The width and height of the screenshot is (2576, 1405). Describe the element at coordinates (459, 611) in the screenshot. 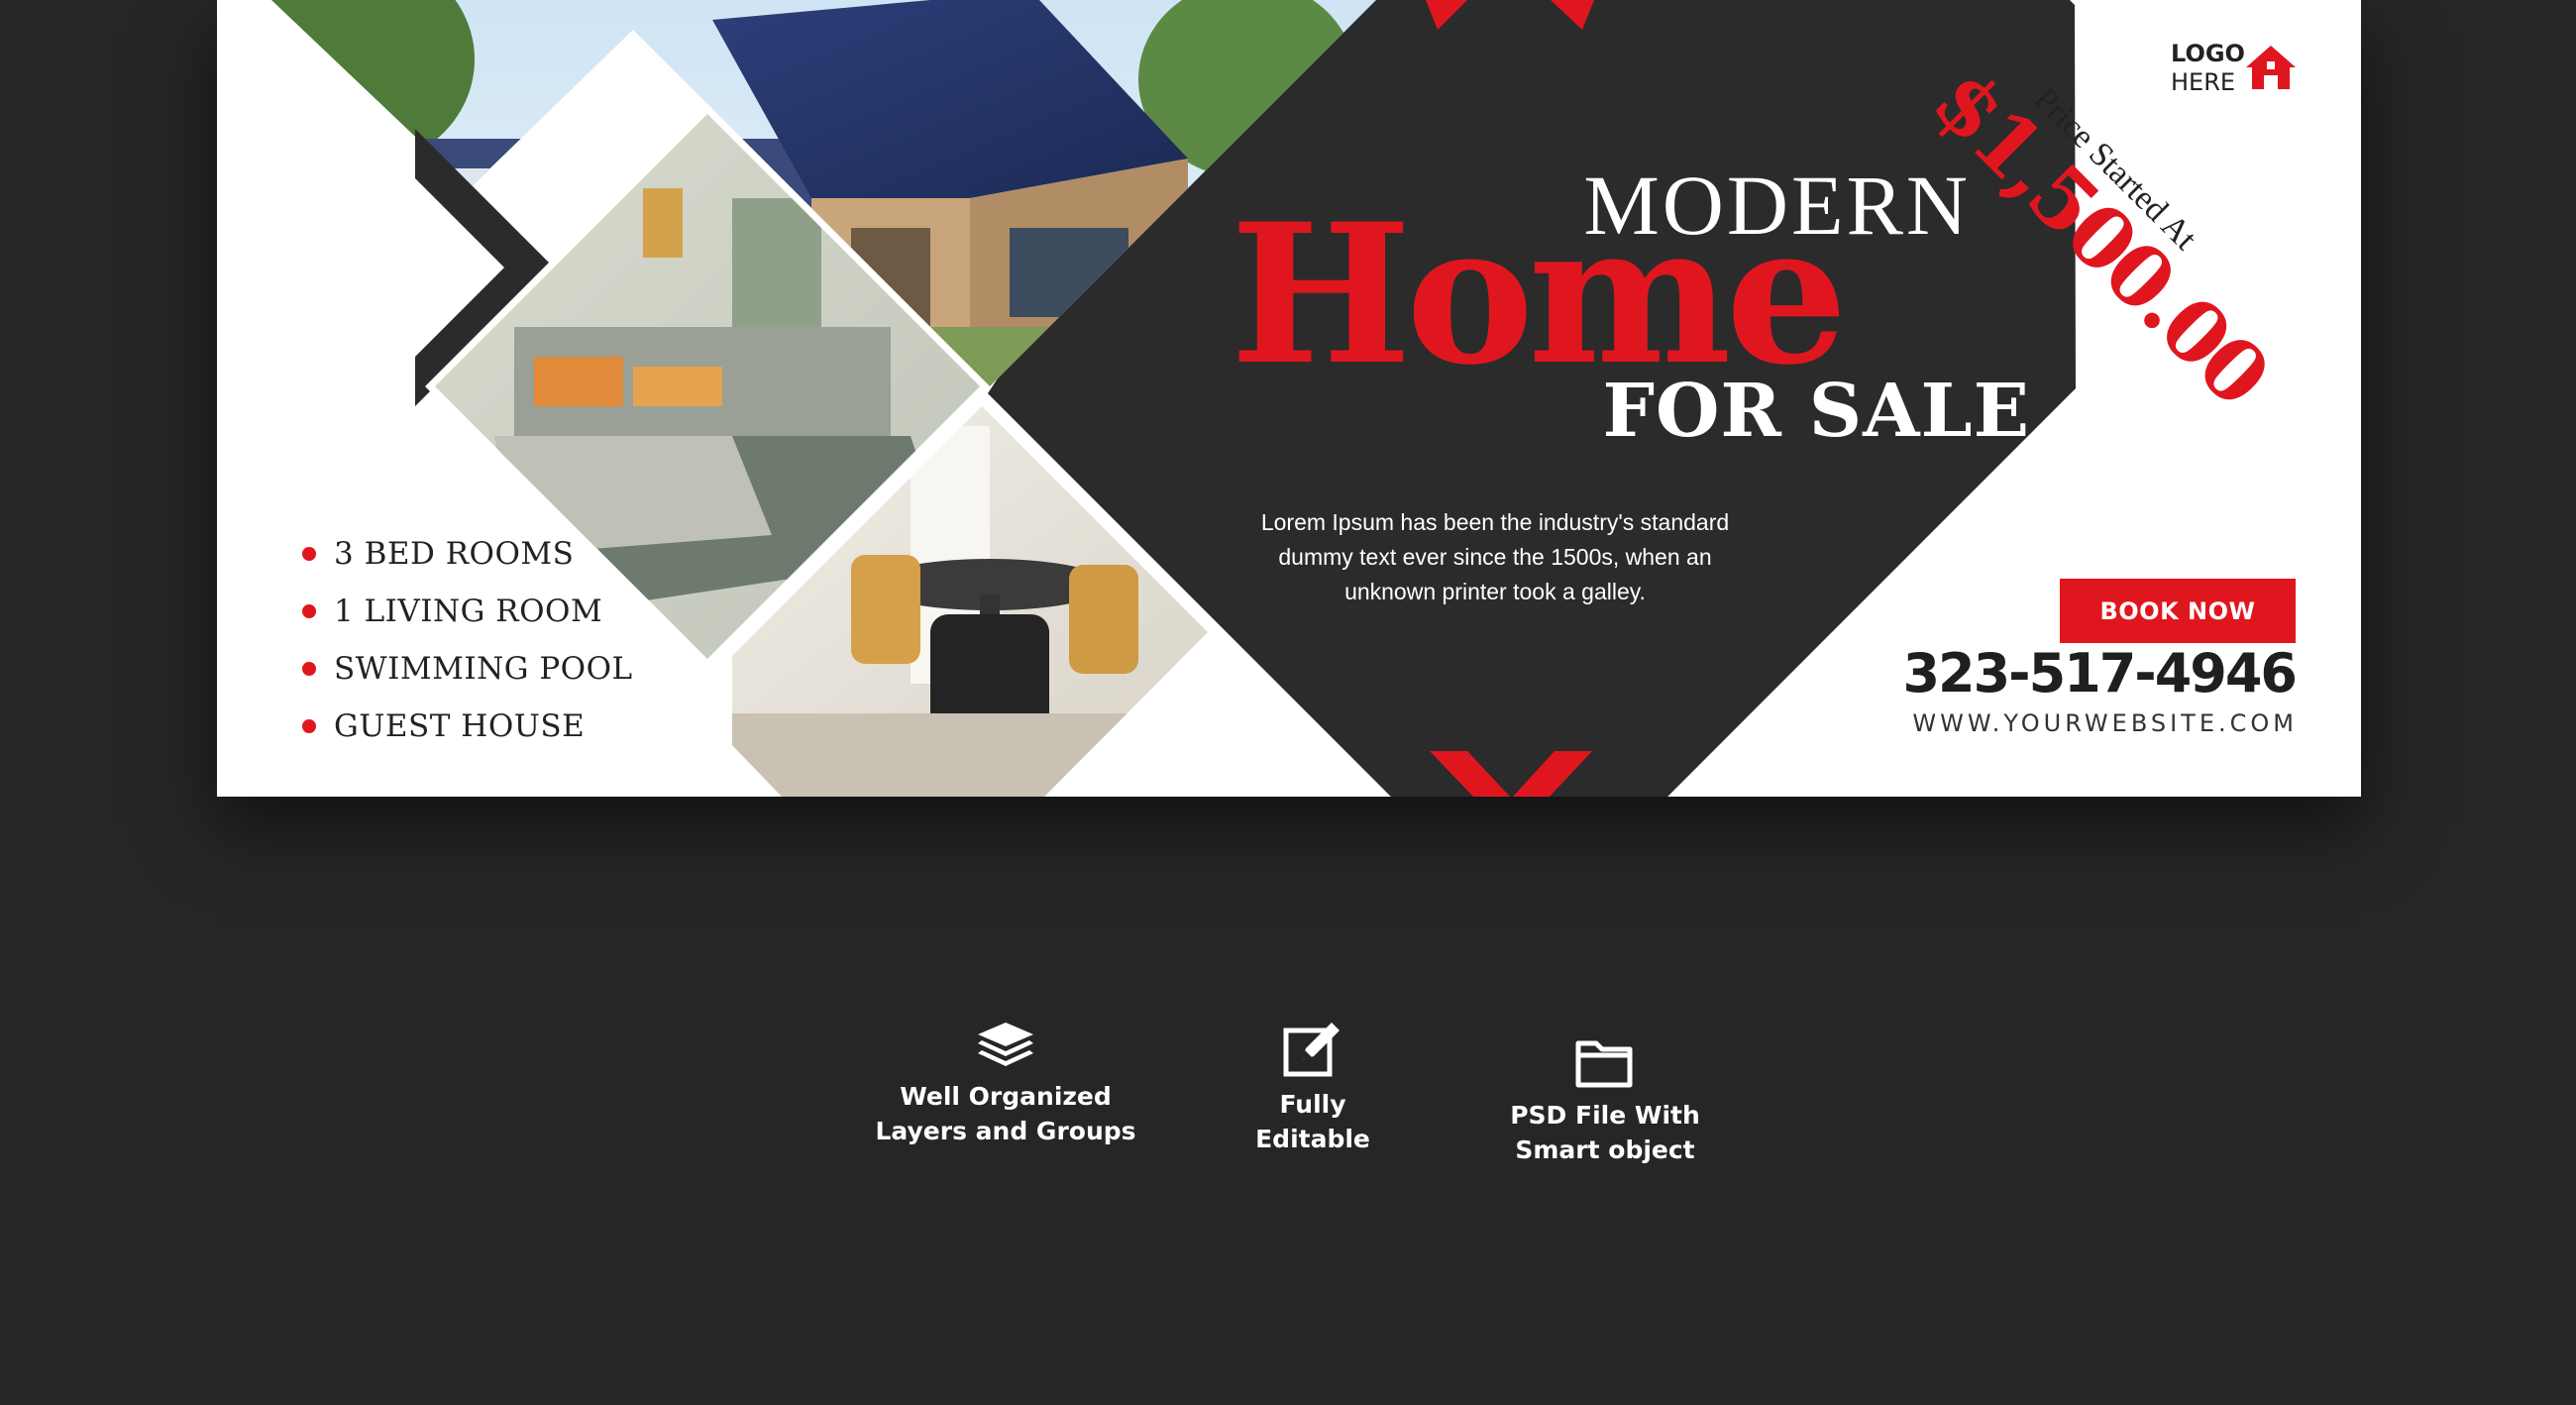

I see `list-item: 1 LIVING ROOM` at that location.